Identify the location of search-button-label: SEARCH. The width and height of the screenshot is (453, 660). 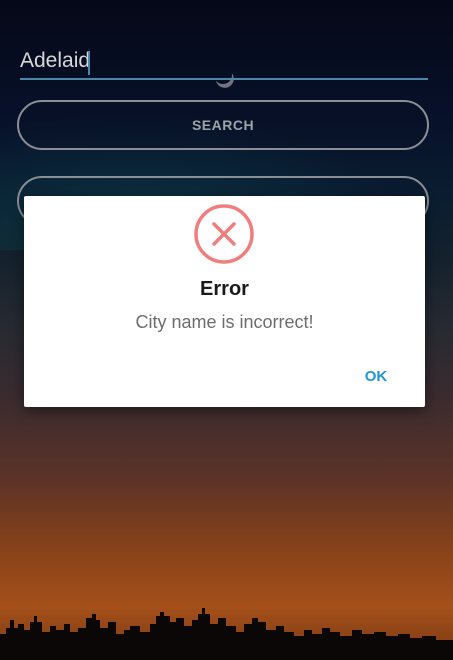
(223, 125).